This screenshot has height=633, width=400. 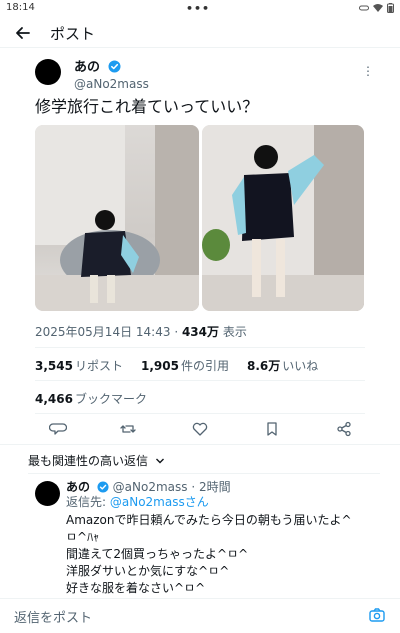 I want to click on like-icon, so click(x=200, y=429).